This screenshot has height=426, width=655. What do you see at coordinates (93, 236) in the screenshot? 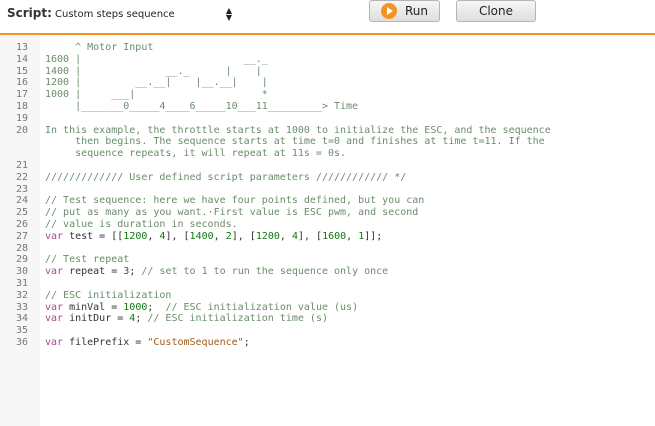
I see `code-token: test = [[` at bounding box center [93, 236].